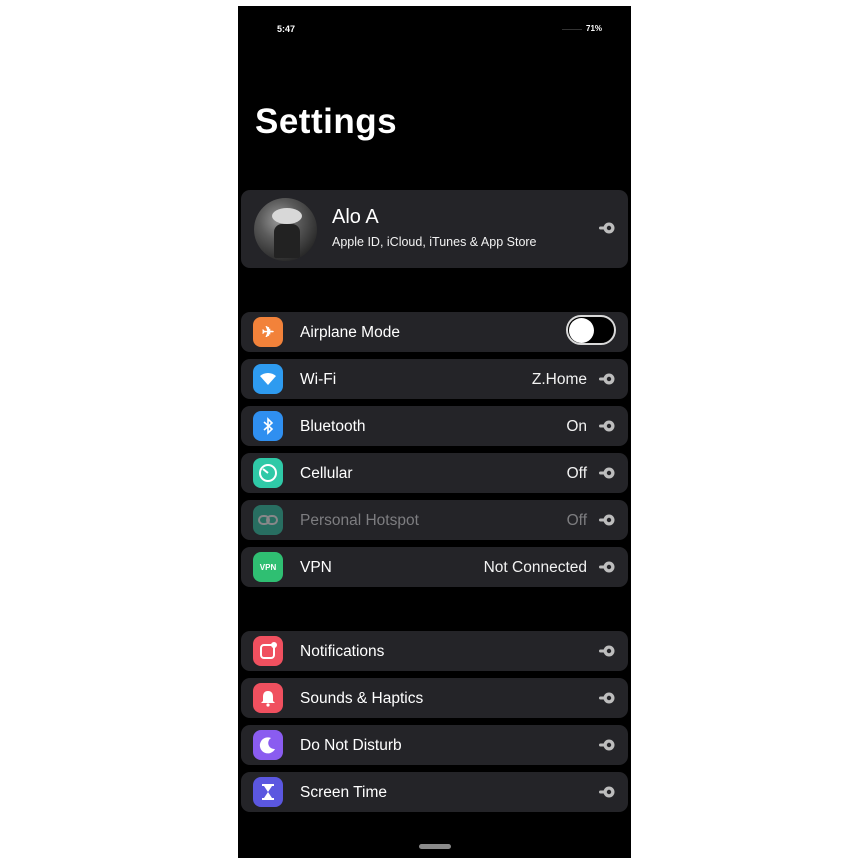 This screenshot has width=868, height=864. What do you see at coordinates (316, 567) in the screenshot?
I see `row-label: VPN` at bounding box center [316, 567].